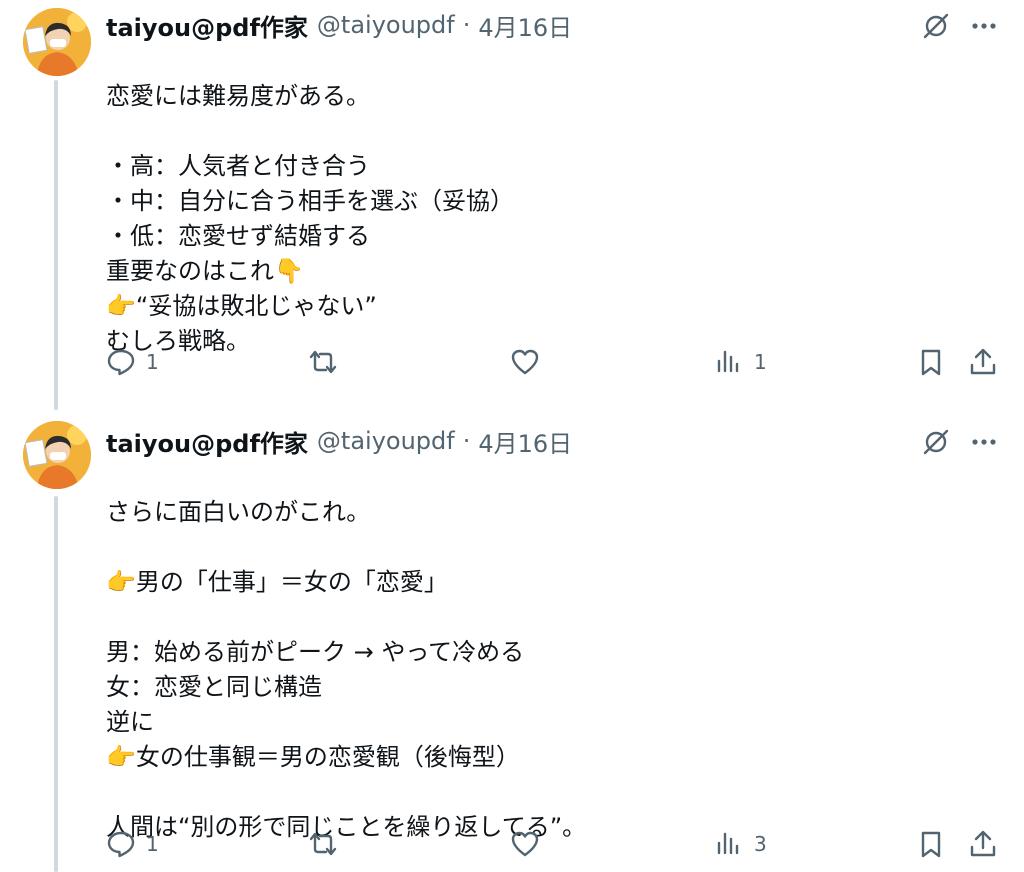  Describe the element at coordinates (238, 512) in the screenshot. I see `post-line: さらに面白いのがこれ。` at that location.